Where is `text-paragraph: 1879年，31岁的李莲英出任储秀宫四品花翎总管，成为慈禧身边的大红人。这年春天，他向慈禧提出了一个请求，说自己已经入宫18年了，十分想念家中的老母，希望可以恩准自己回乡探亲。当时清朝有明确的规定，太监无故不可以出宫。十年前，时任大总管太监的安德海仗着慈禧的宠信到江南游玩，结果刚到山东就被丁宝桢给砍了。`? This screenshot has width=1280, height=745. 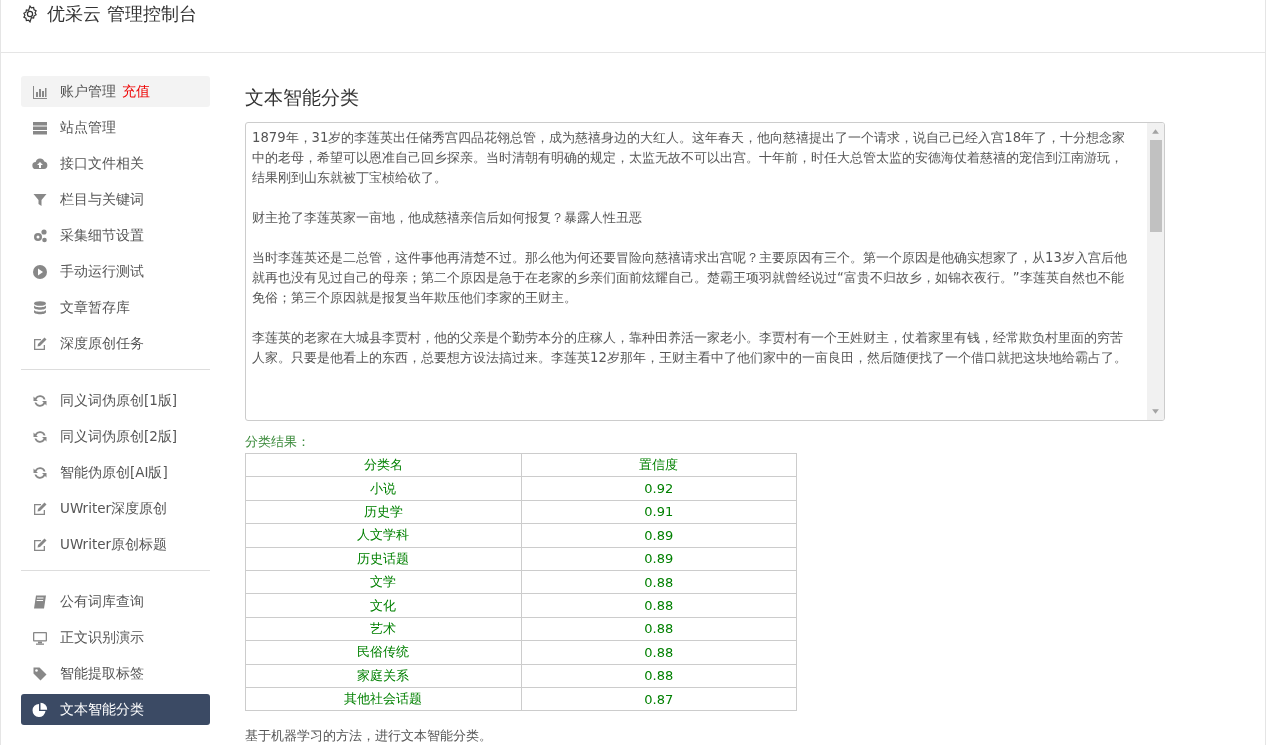 text-paragraph: 1879年，31岁的李莲英出任储秀宫四品花翎总管，成为慈禧身边的大红人。这年春天，他向慈禧提出了一个请求，说自己已经入宫18年了，十分想念家中的老母，希望可以恩准自己回乡探亲。当时清朝有明确的规定，太监无故不可以出宫。十年前，时任大总管太监的安德海仗着慈禧的宠信到江南游玩，结果刚到山东就被丁宝桢给砍了。 is located at coordinates (689, 158).